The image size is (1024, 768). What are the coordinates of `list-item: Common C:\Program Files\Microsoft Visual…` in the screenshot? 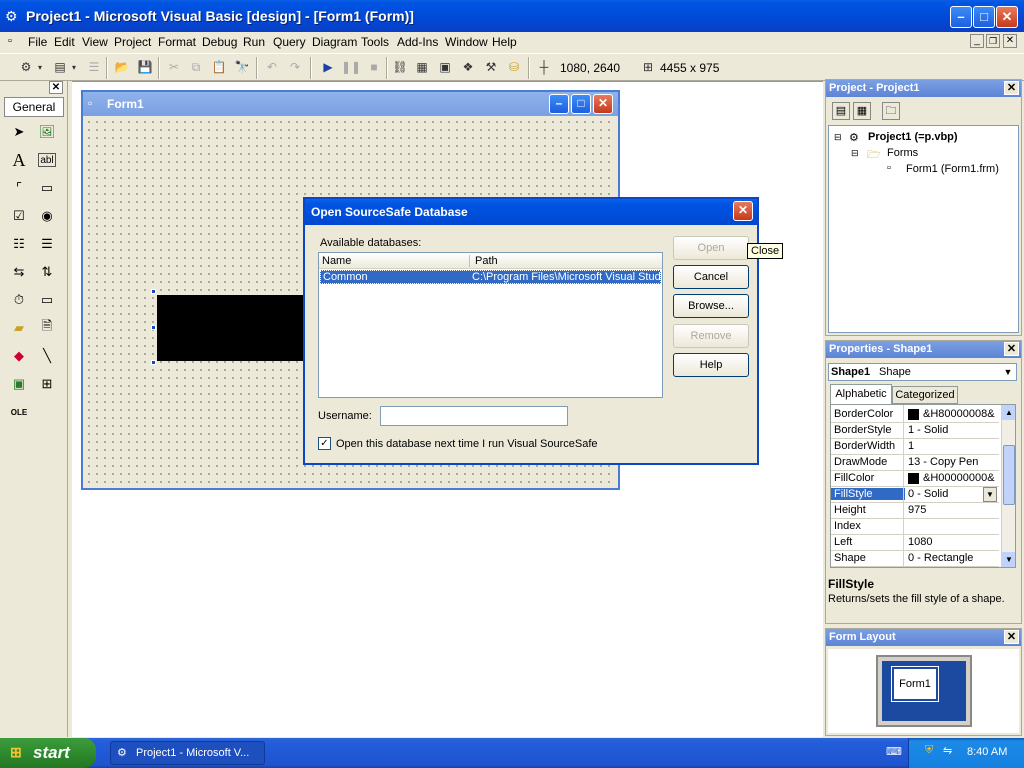 It's located at (491, 277).